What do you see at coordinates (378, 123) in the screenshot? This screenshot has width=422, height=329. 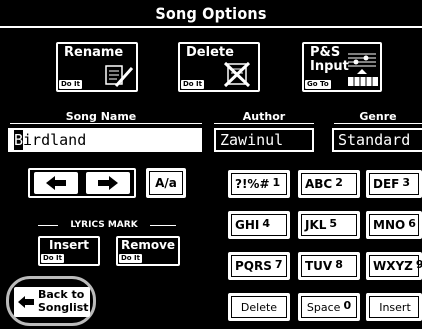 I see `genre-header-line` at bounding box center [378, 123].